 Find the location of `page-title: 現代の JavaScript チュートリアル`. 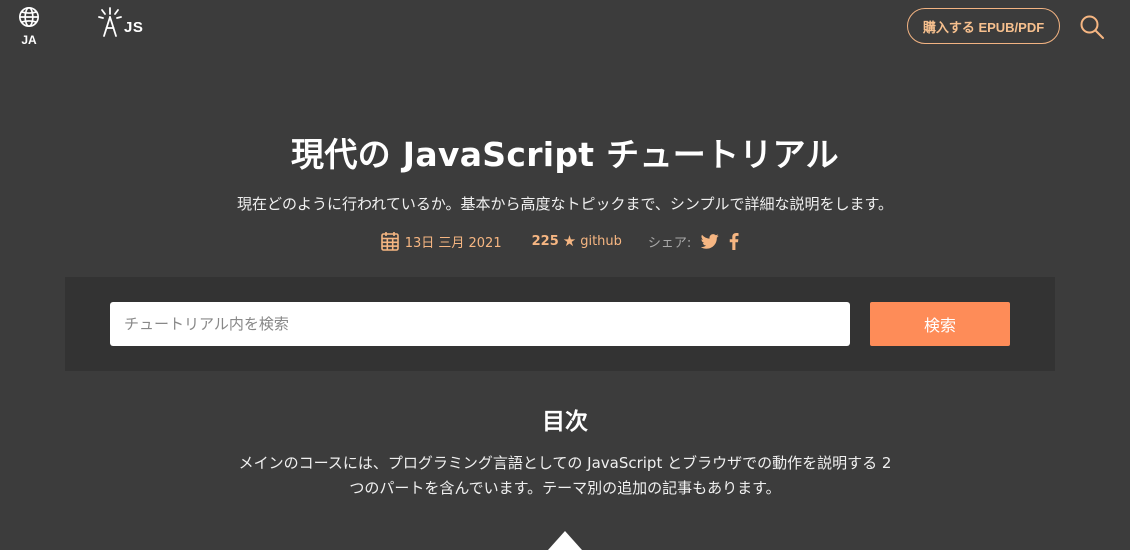

page-title: 現代の JavaScript チュートリアル is located at coordinates (565, 154).